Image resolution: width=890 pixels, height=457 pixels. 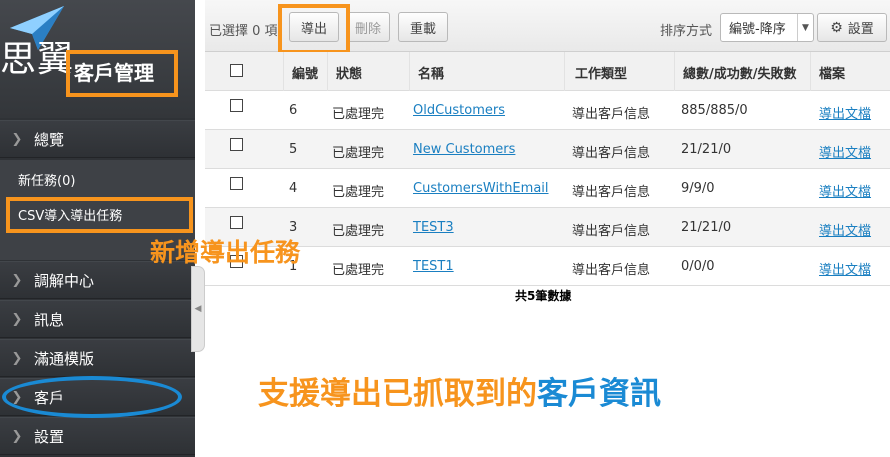 What do you see at coordinates (37, 59) in the screenshot?
I see `logo-text: 思翼` at bounding box center [37, 59].